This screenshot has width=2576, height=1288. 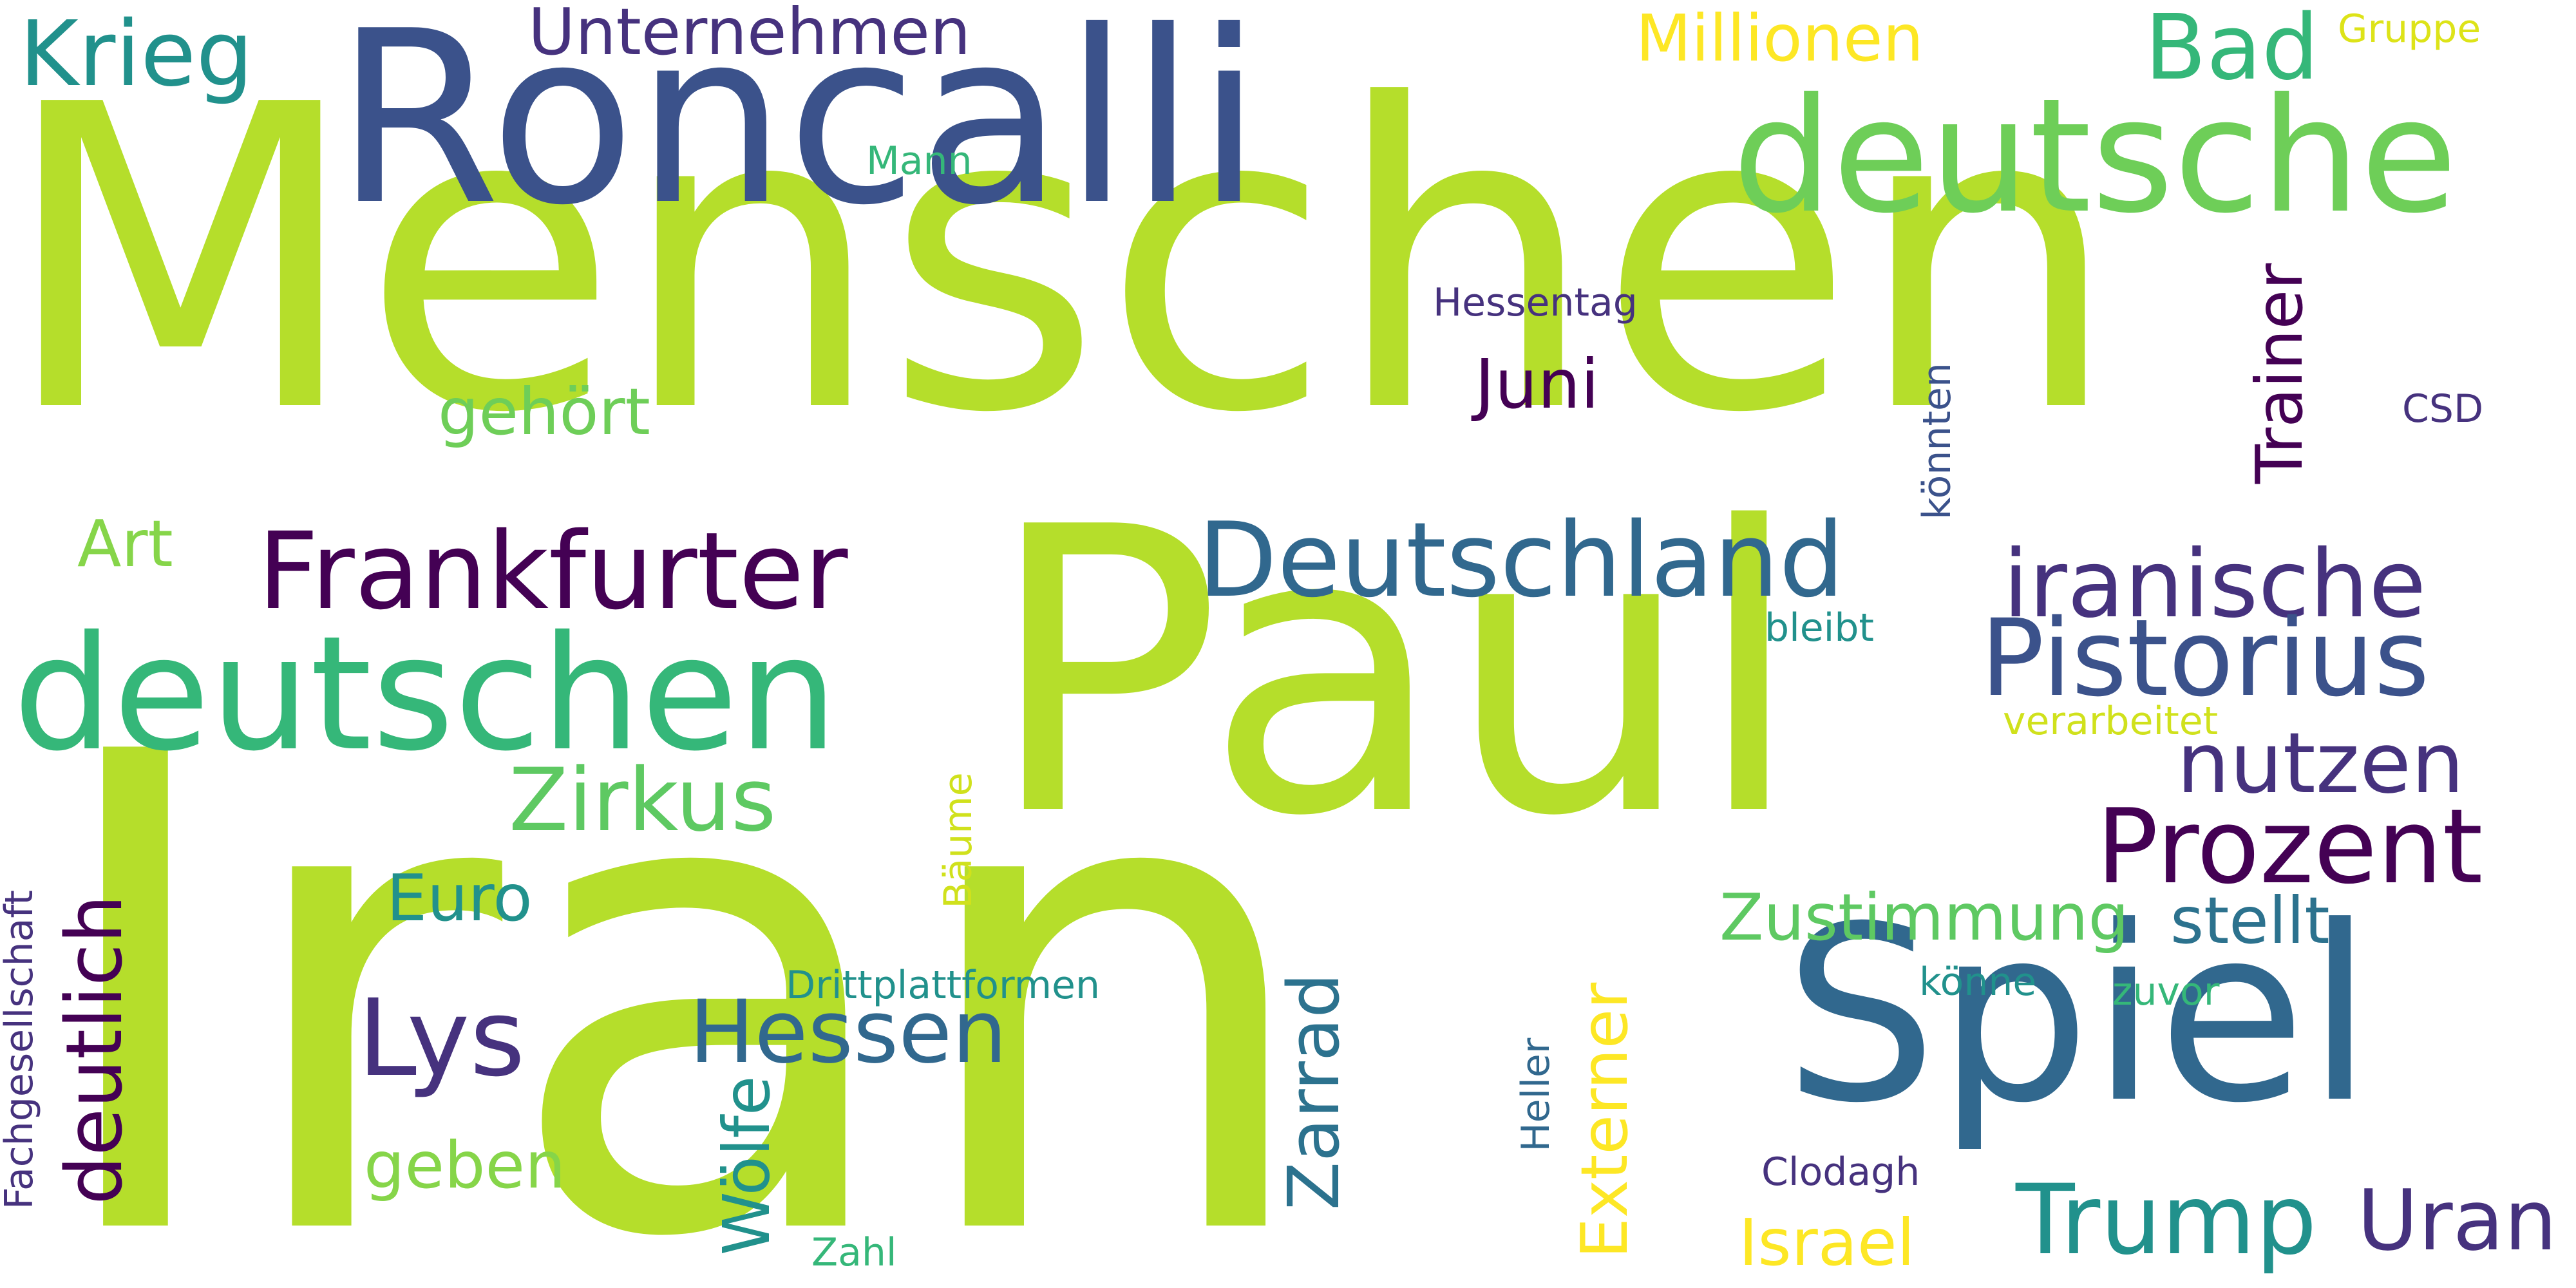 I want to click on word-millionen: Millionen, so click(x=1780, y=38).